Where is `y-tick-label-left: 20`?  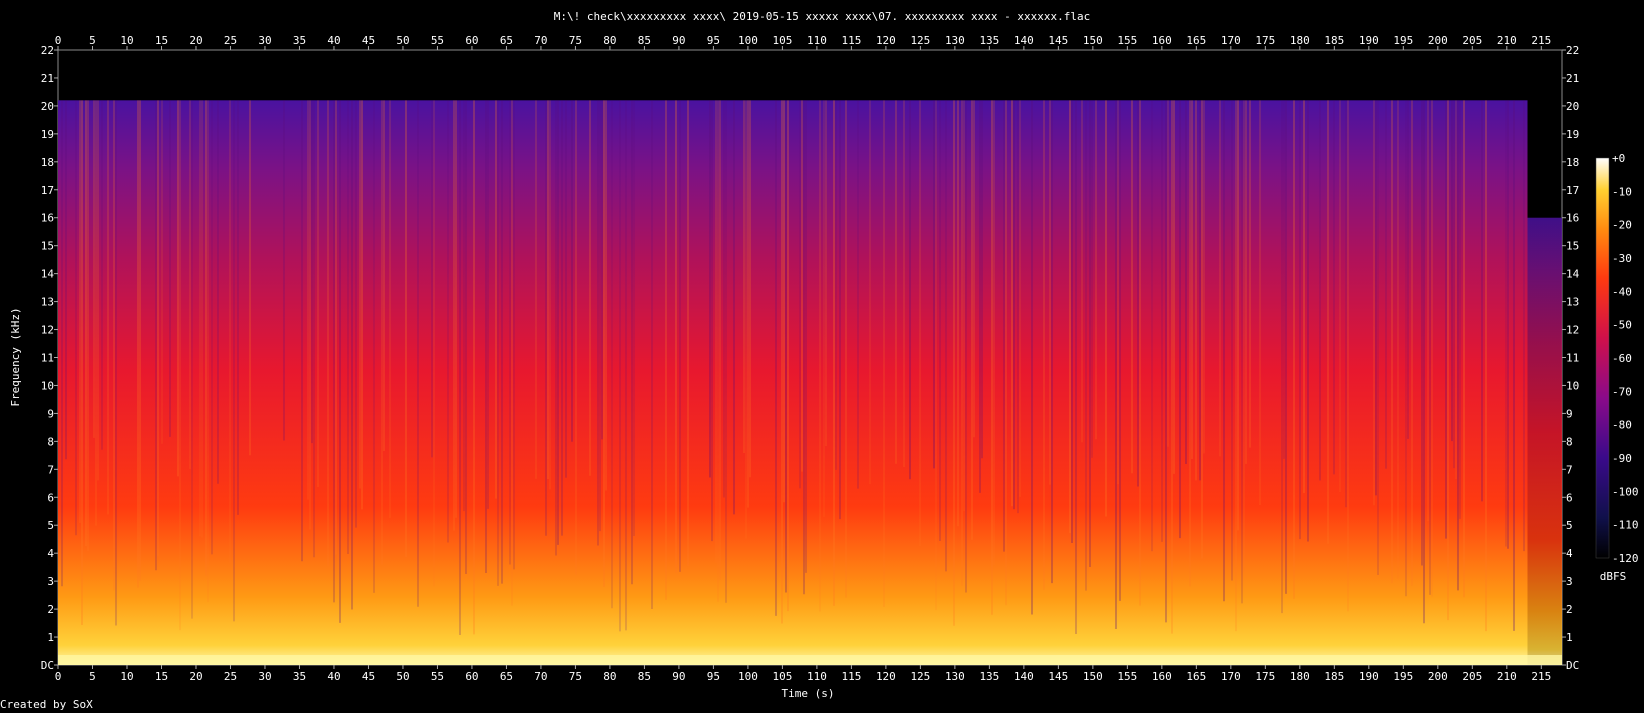
y-tick-label-left: 20 is located at coordinates (47, 106).